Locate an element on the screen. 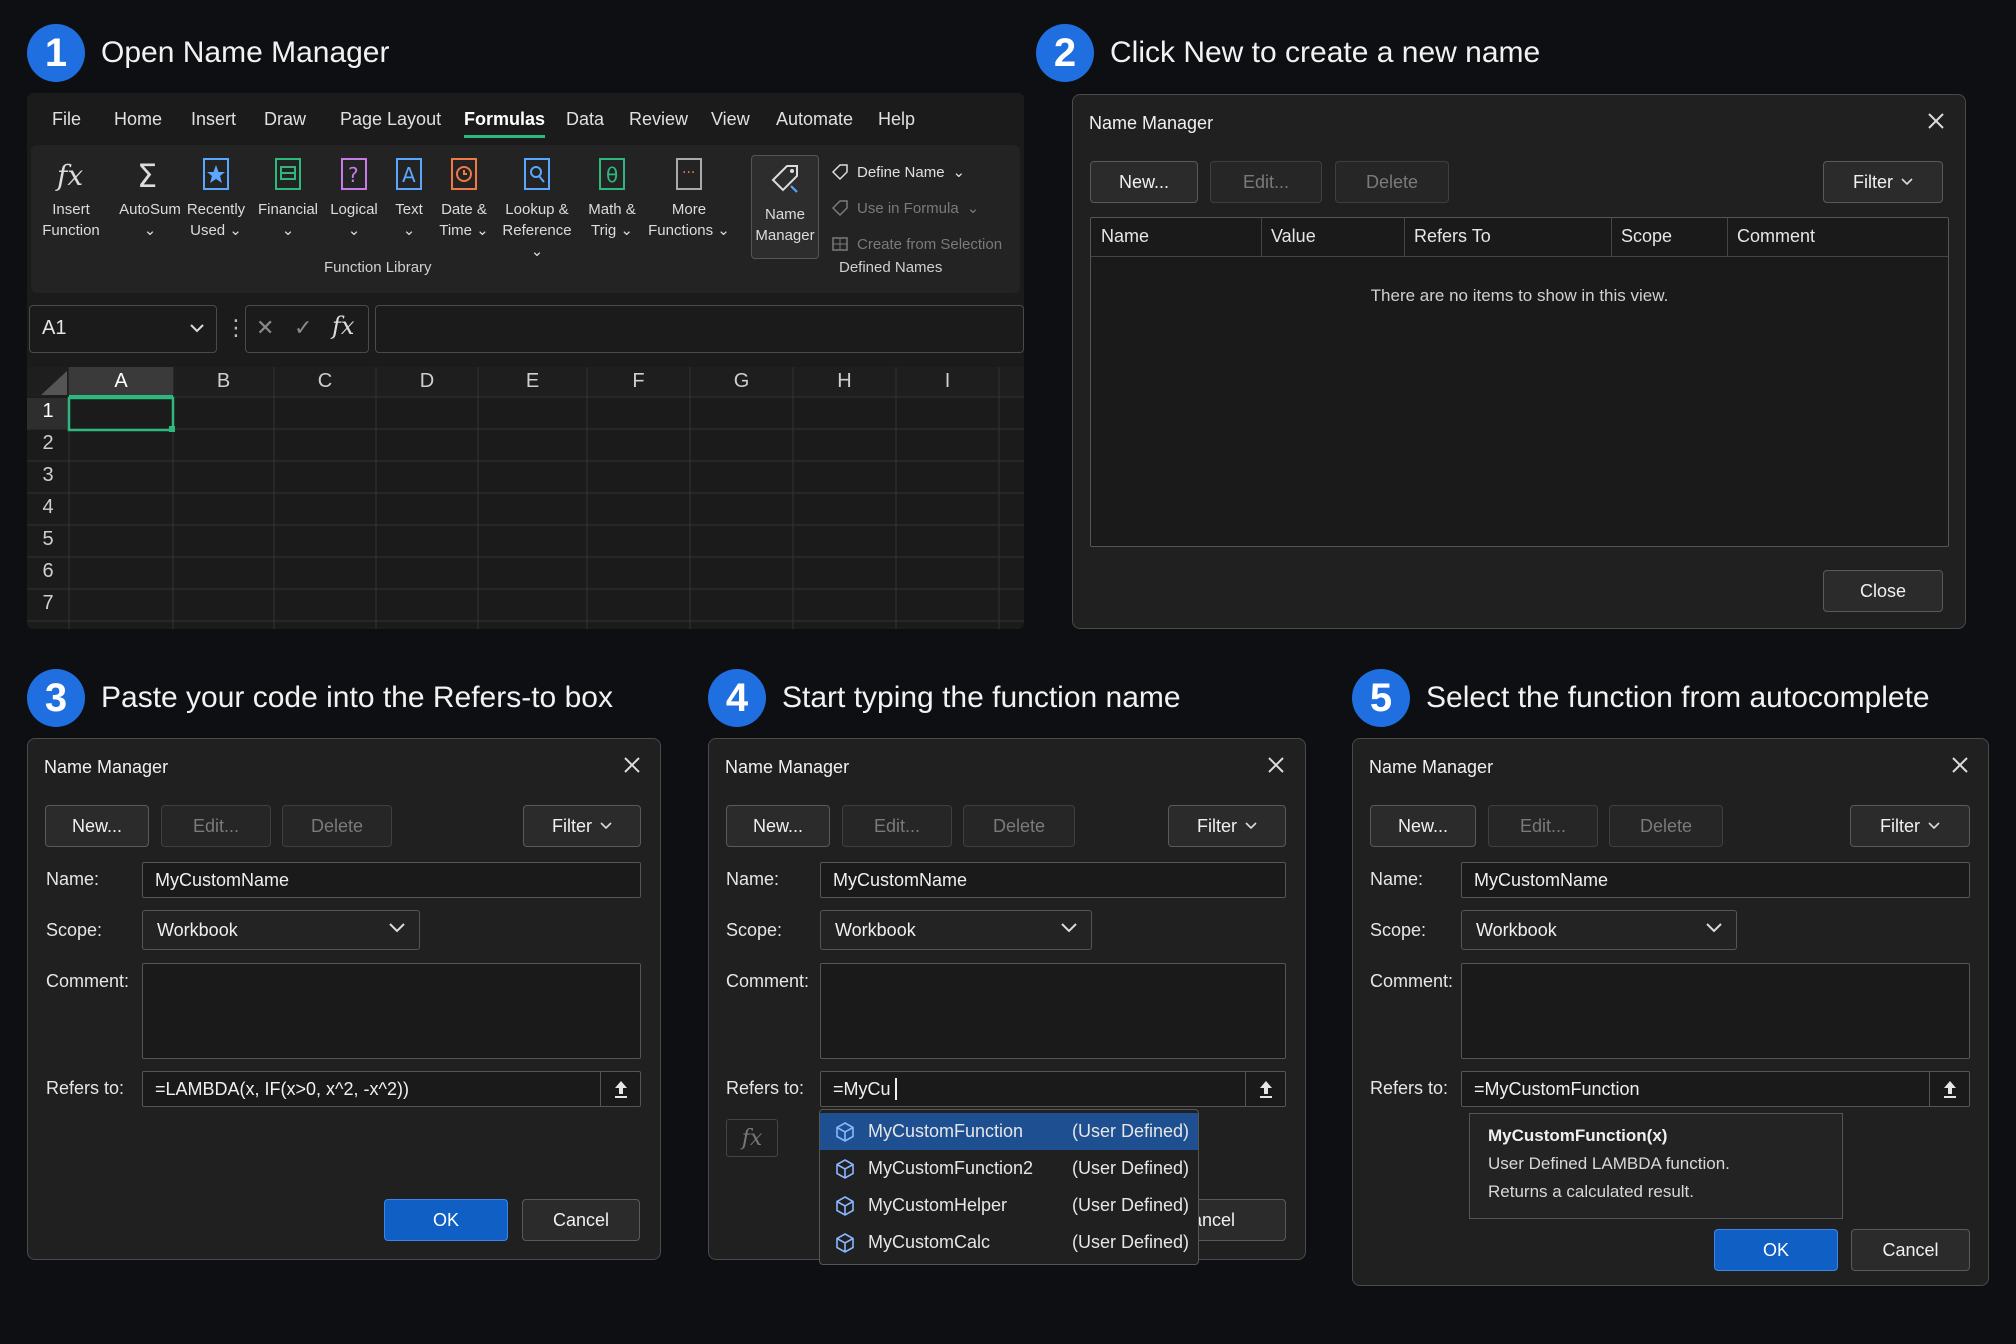  column-scope: Scope is located at coordinates (1646, 236).